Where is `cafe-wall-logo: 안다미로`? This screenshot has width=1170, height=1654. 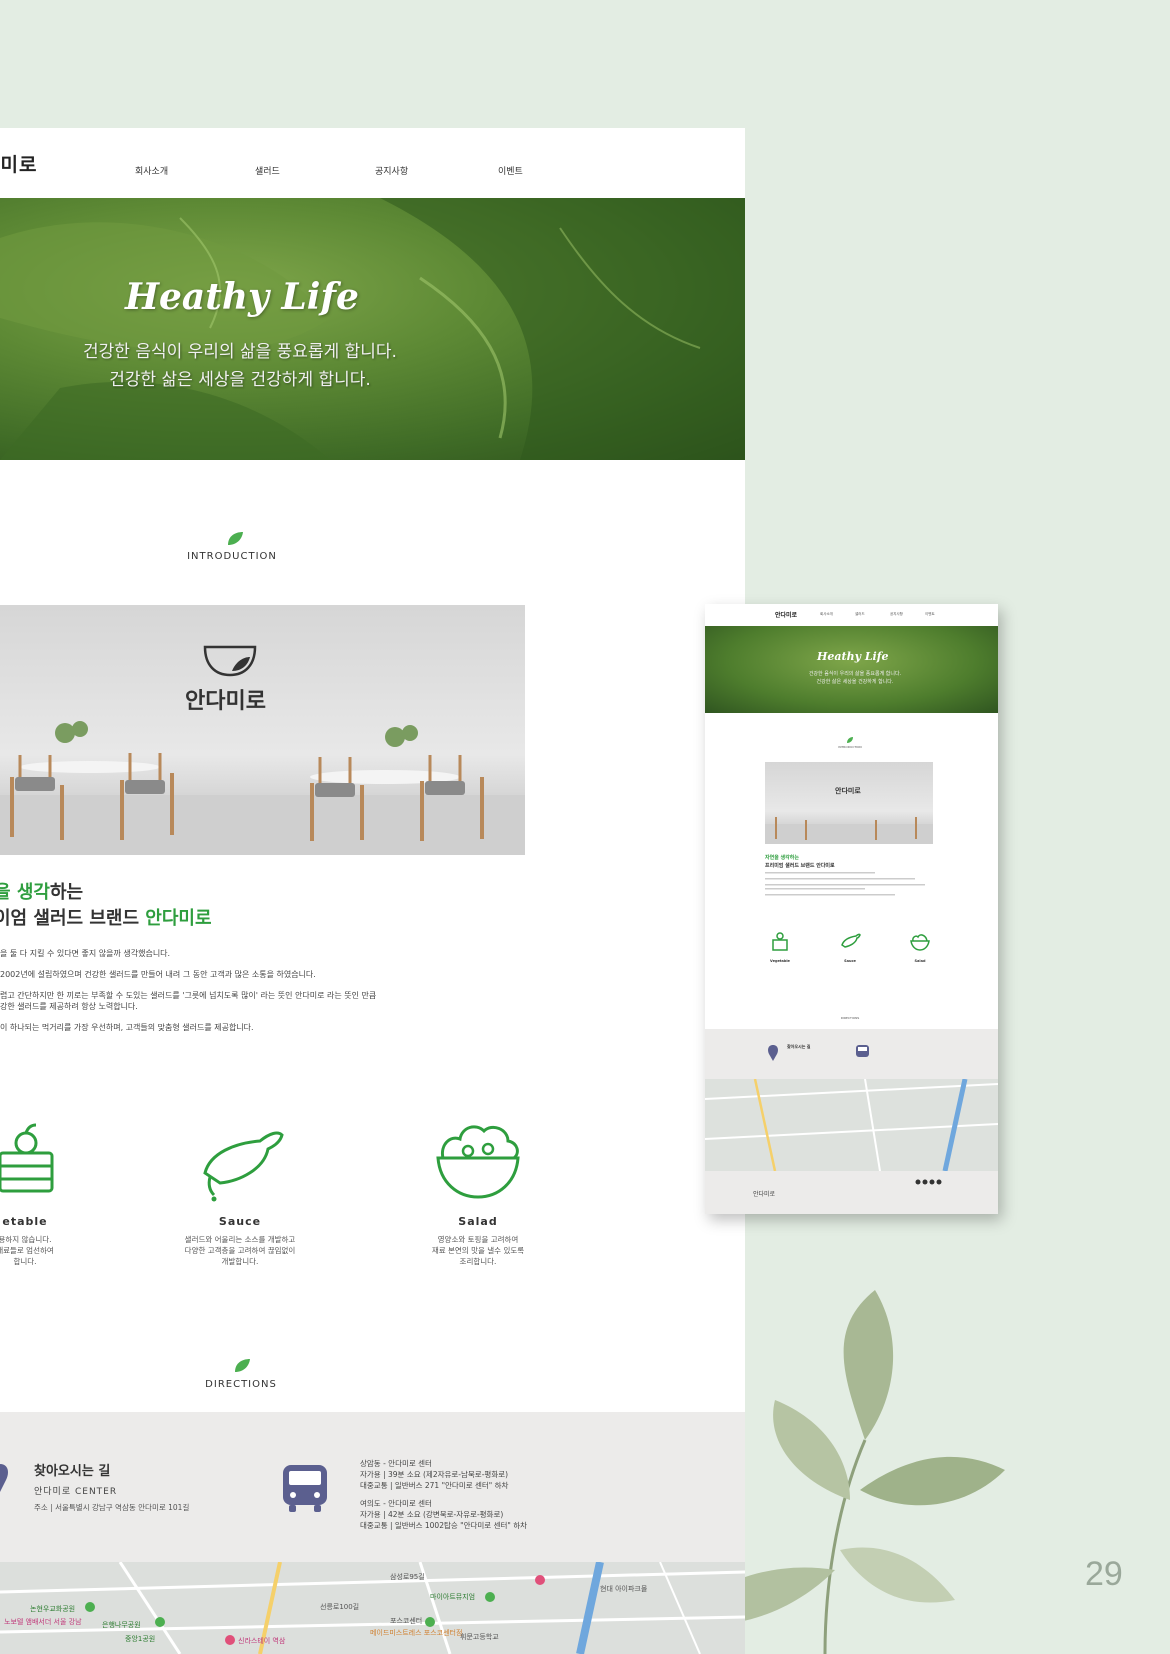 cafe-wall-logo: 안다미로 is located at coordinates (225, 701).